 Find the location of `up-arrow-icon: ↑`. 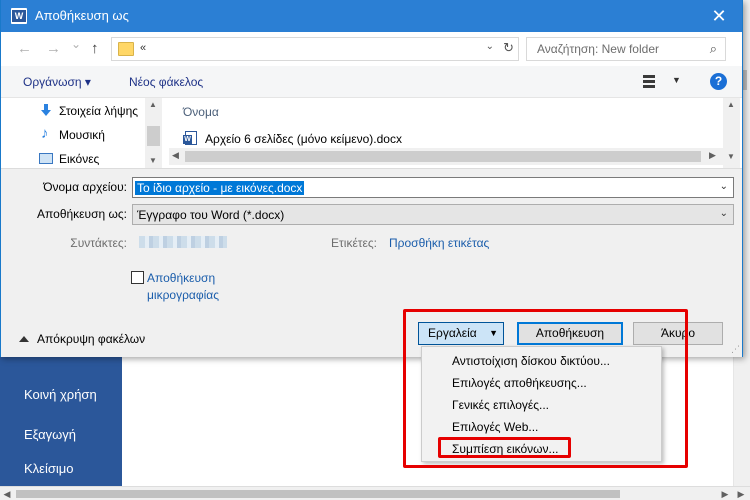

up-arrow-icon: ↑ is located at coordinates (95, 48).